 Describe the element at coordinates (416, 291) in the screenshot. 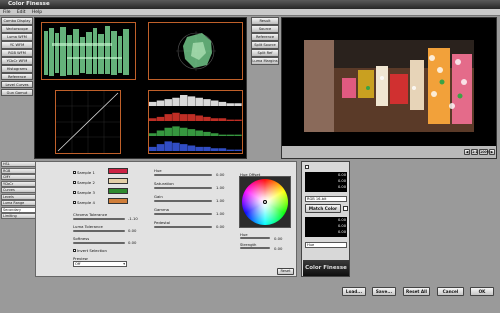

I see `reset-all-button: Reset All` at that location.